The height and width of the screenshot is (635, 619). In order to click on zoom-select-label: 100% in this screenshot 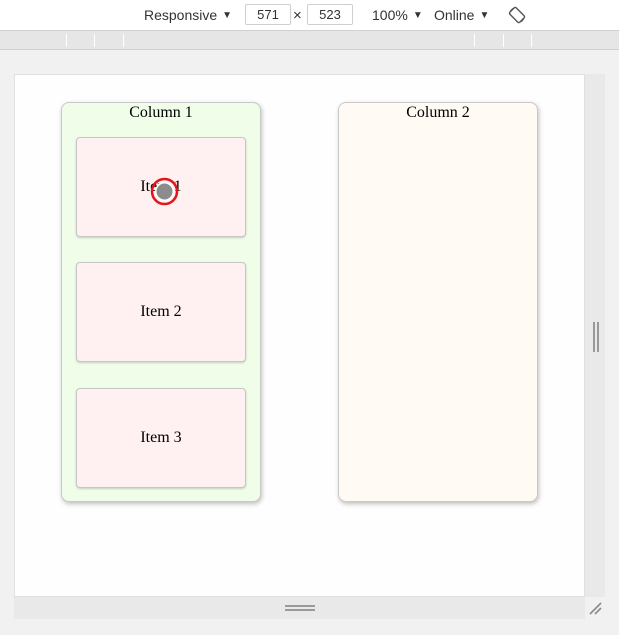, I will do `click(390, 15)`.